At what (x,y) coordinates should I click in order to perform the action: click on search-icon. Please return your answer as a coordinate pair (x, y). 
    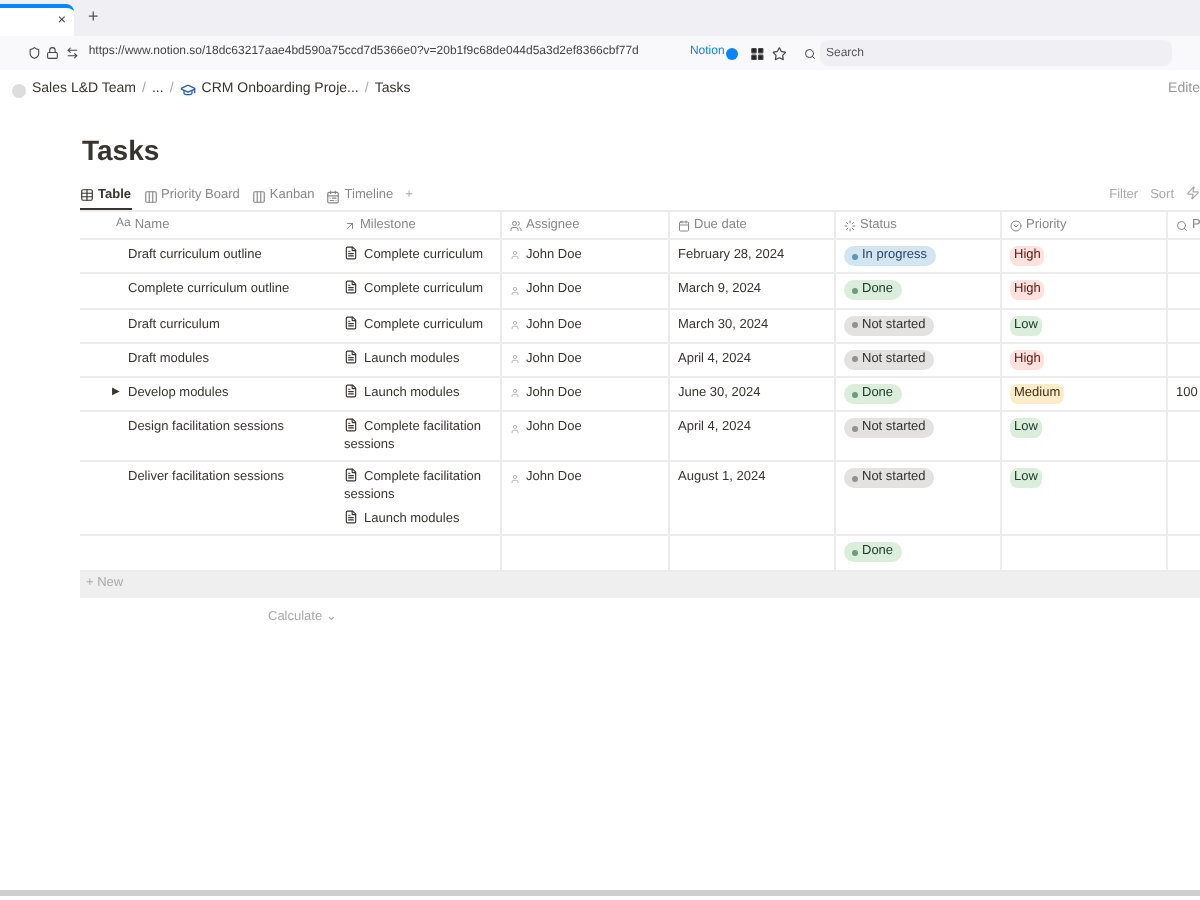
    Looking at the image, I should click on (810, 53).